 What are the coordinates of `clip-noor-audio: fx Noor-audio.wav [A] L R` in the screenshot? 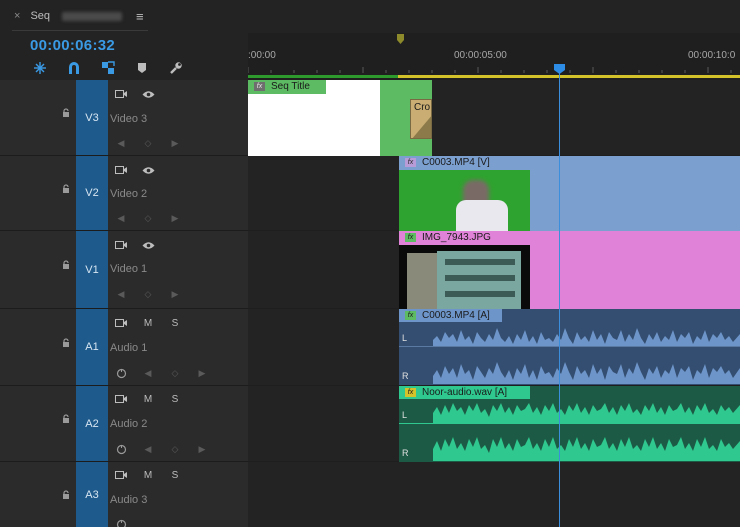 It's located at (569, 424).